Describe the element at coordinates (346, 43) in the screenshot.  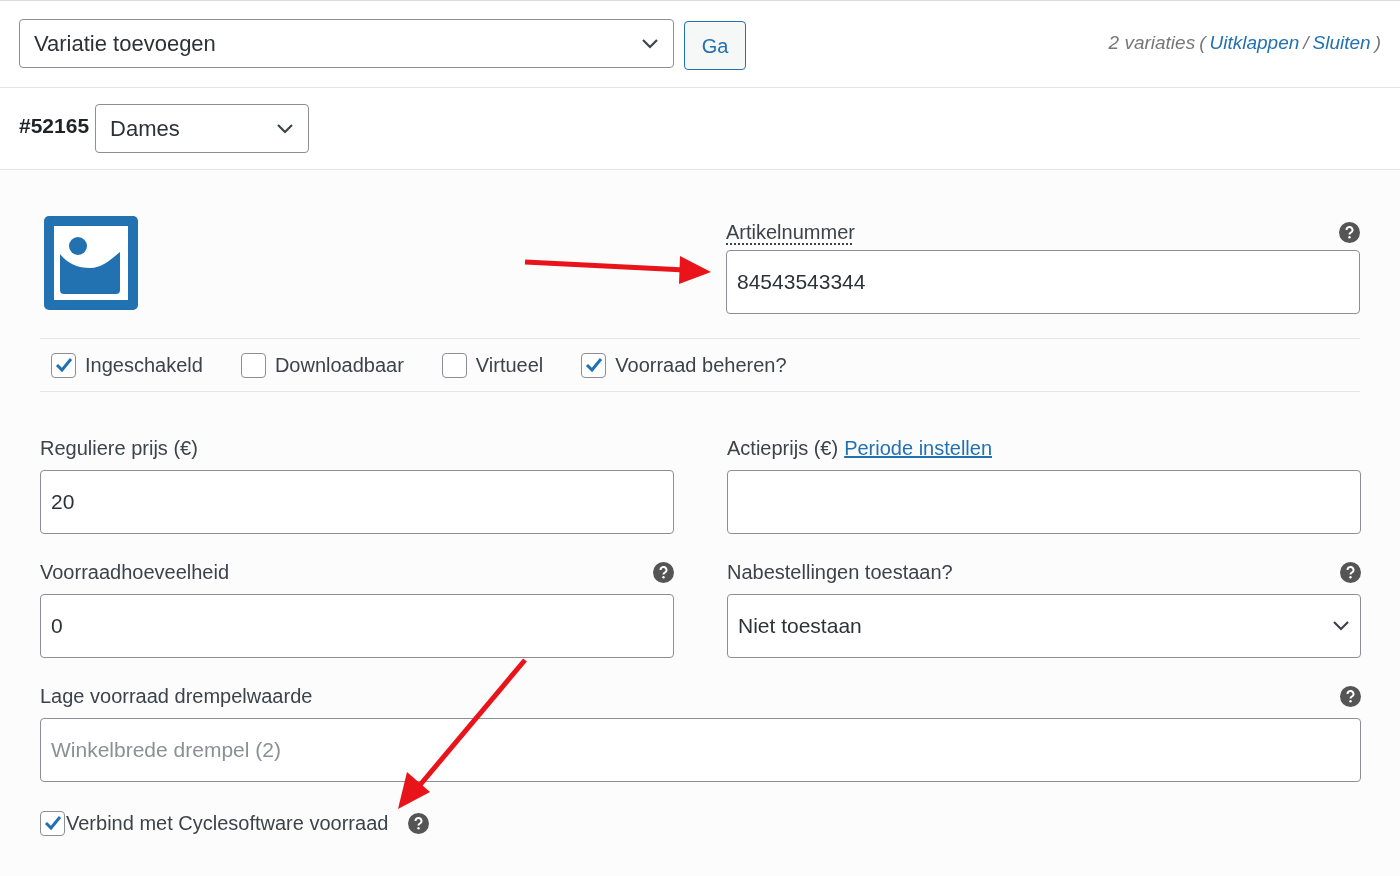
I see `add-variation-select: Variatie toevoegen` at that location.